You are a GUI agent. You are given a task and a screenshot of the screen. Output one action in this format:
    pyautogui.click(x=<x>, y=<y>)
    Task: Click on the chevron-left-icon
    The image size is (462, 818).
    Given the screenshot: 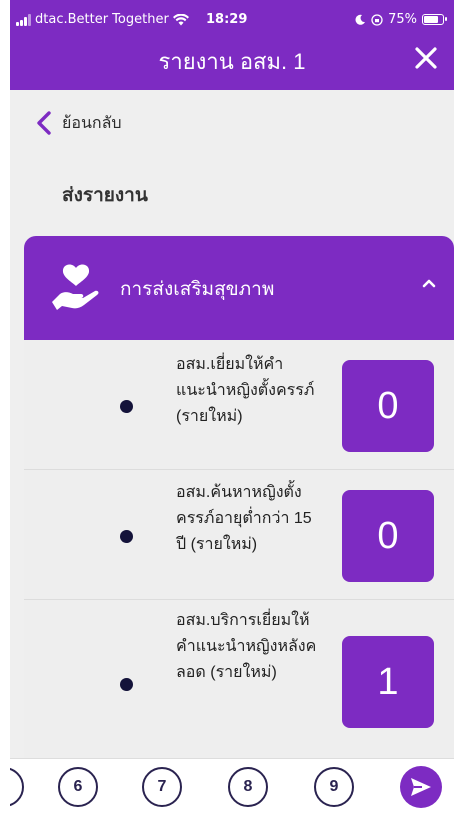 What is the action you would take?
    pyautogui.click(x=44, y=123)
    